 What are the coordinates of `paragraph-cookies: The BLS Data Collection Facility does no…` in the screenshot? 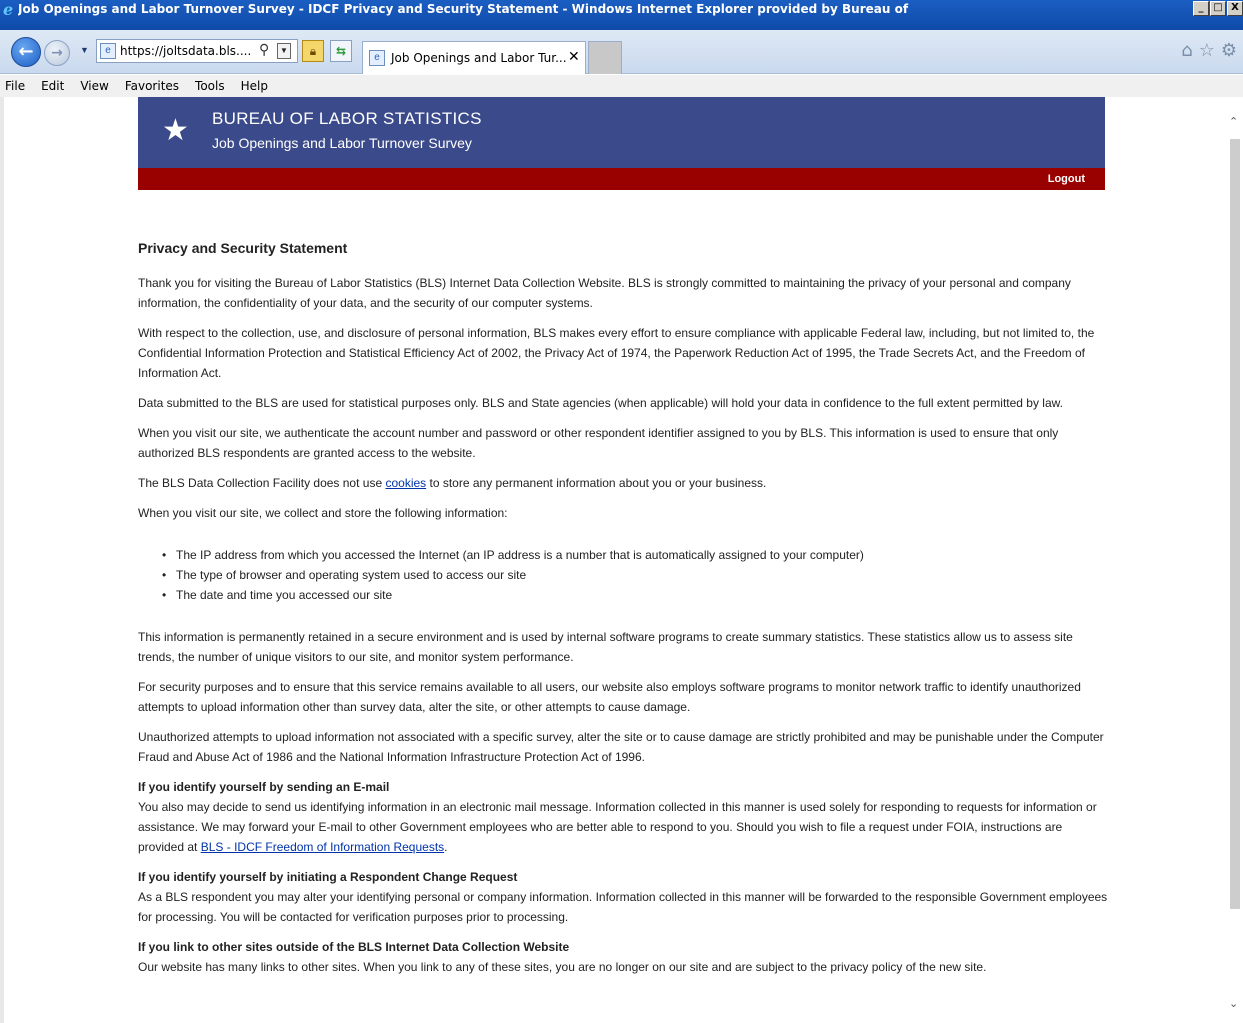 It's located at (452, 483).